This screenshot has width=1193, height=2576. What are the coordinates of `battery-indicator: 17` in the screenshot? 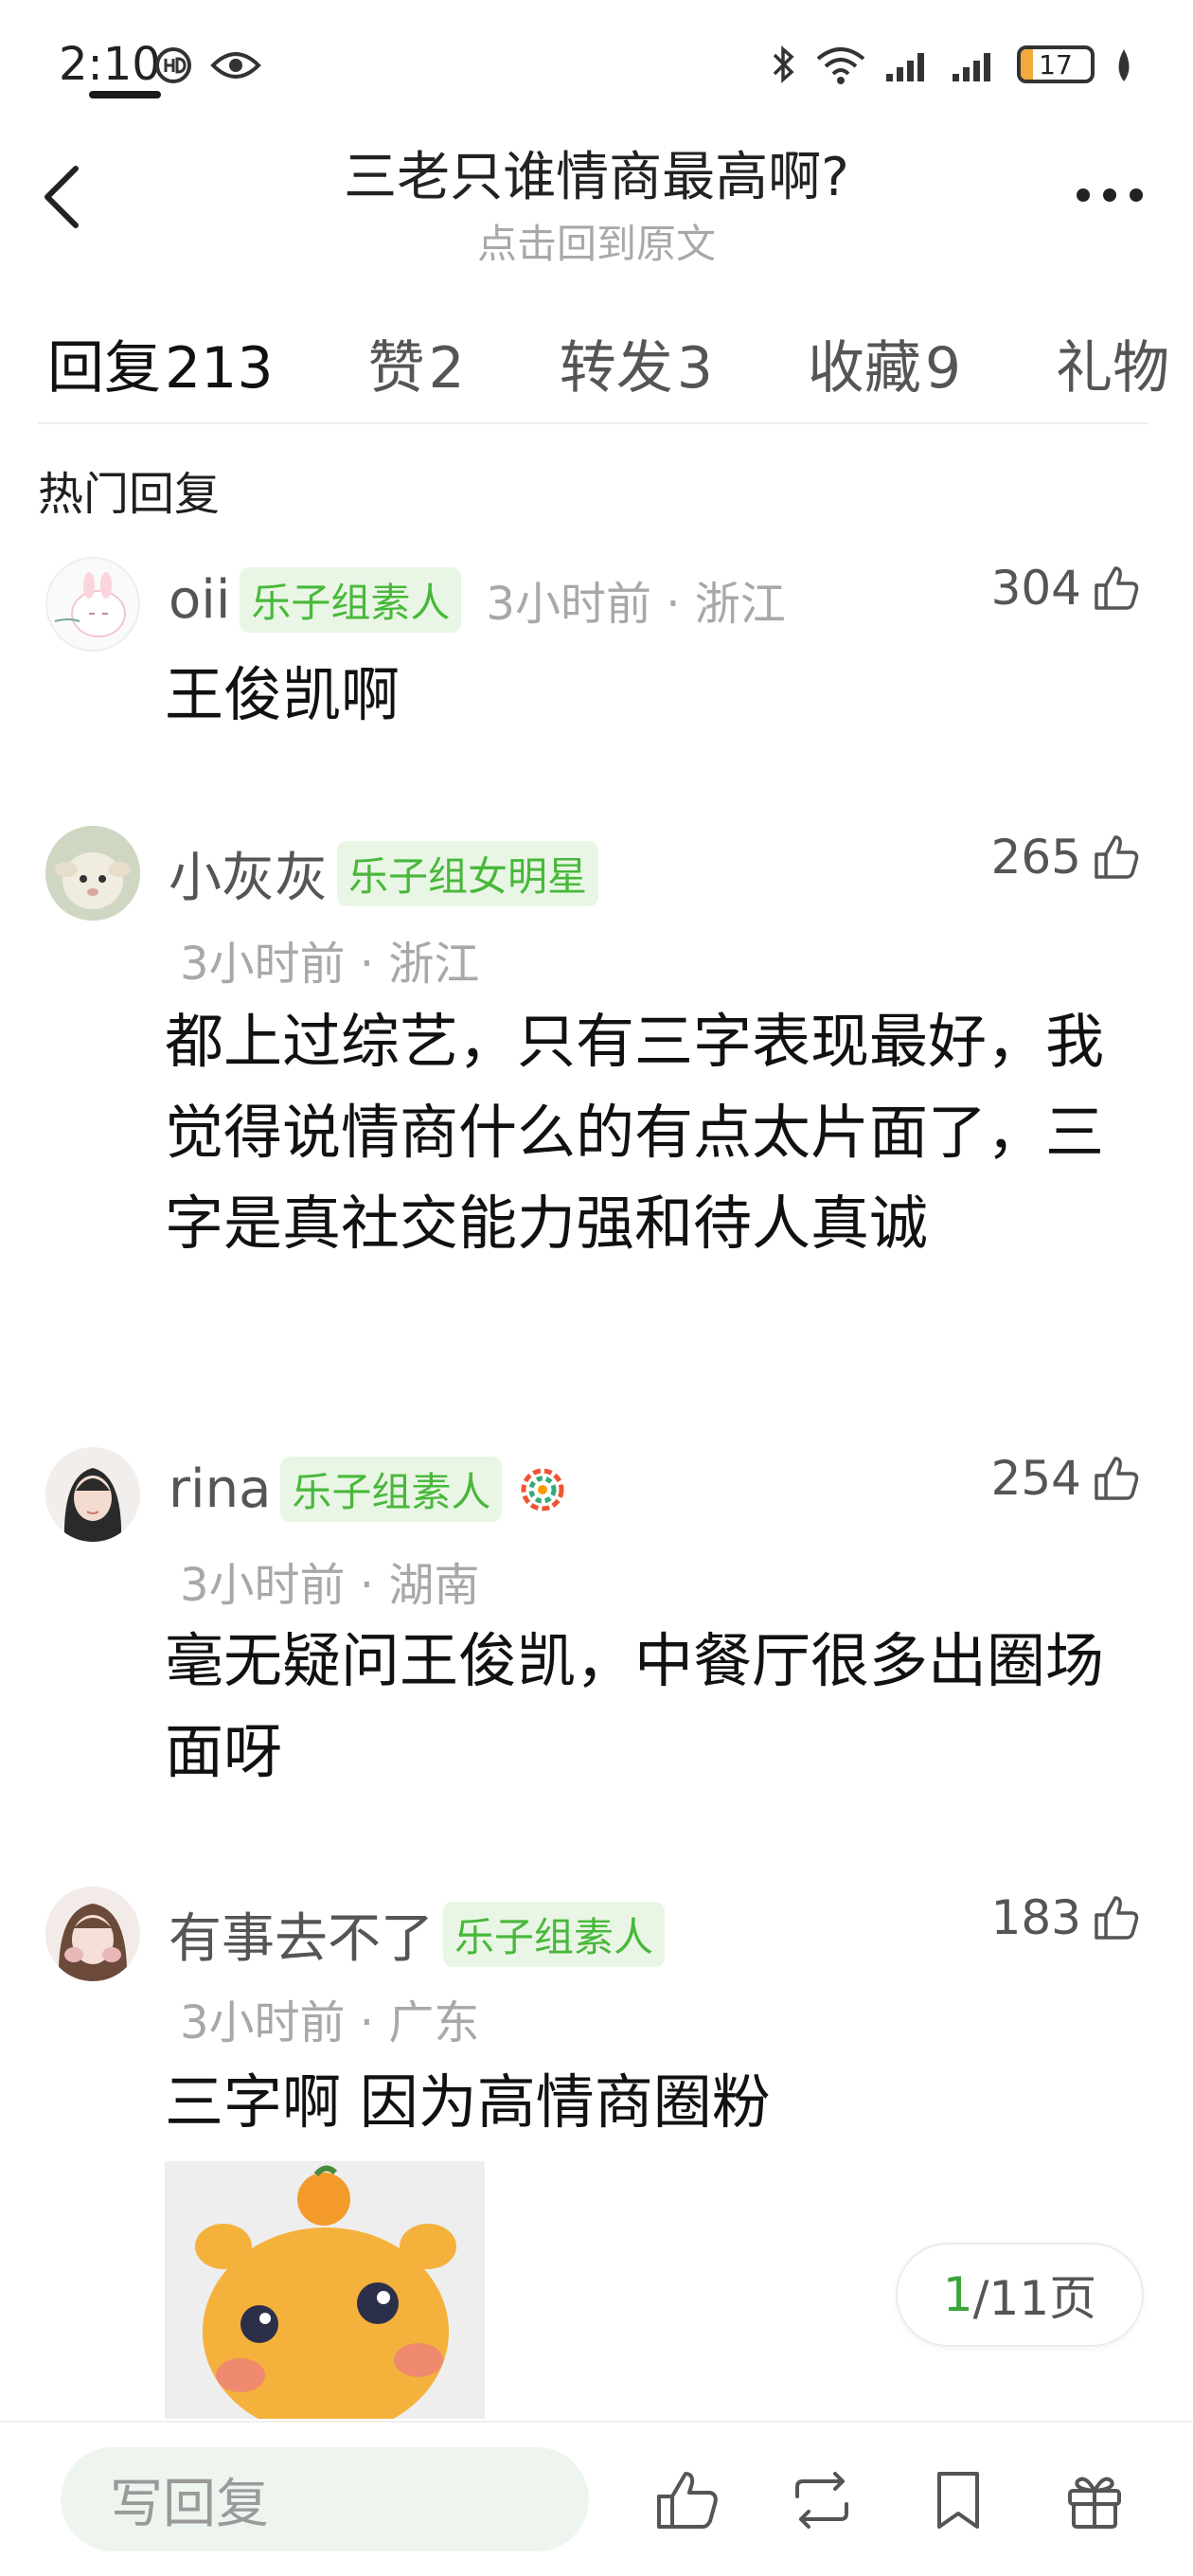 It's located at (1056, 64).